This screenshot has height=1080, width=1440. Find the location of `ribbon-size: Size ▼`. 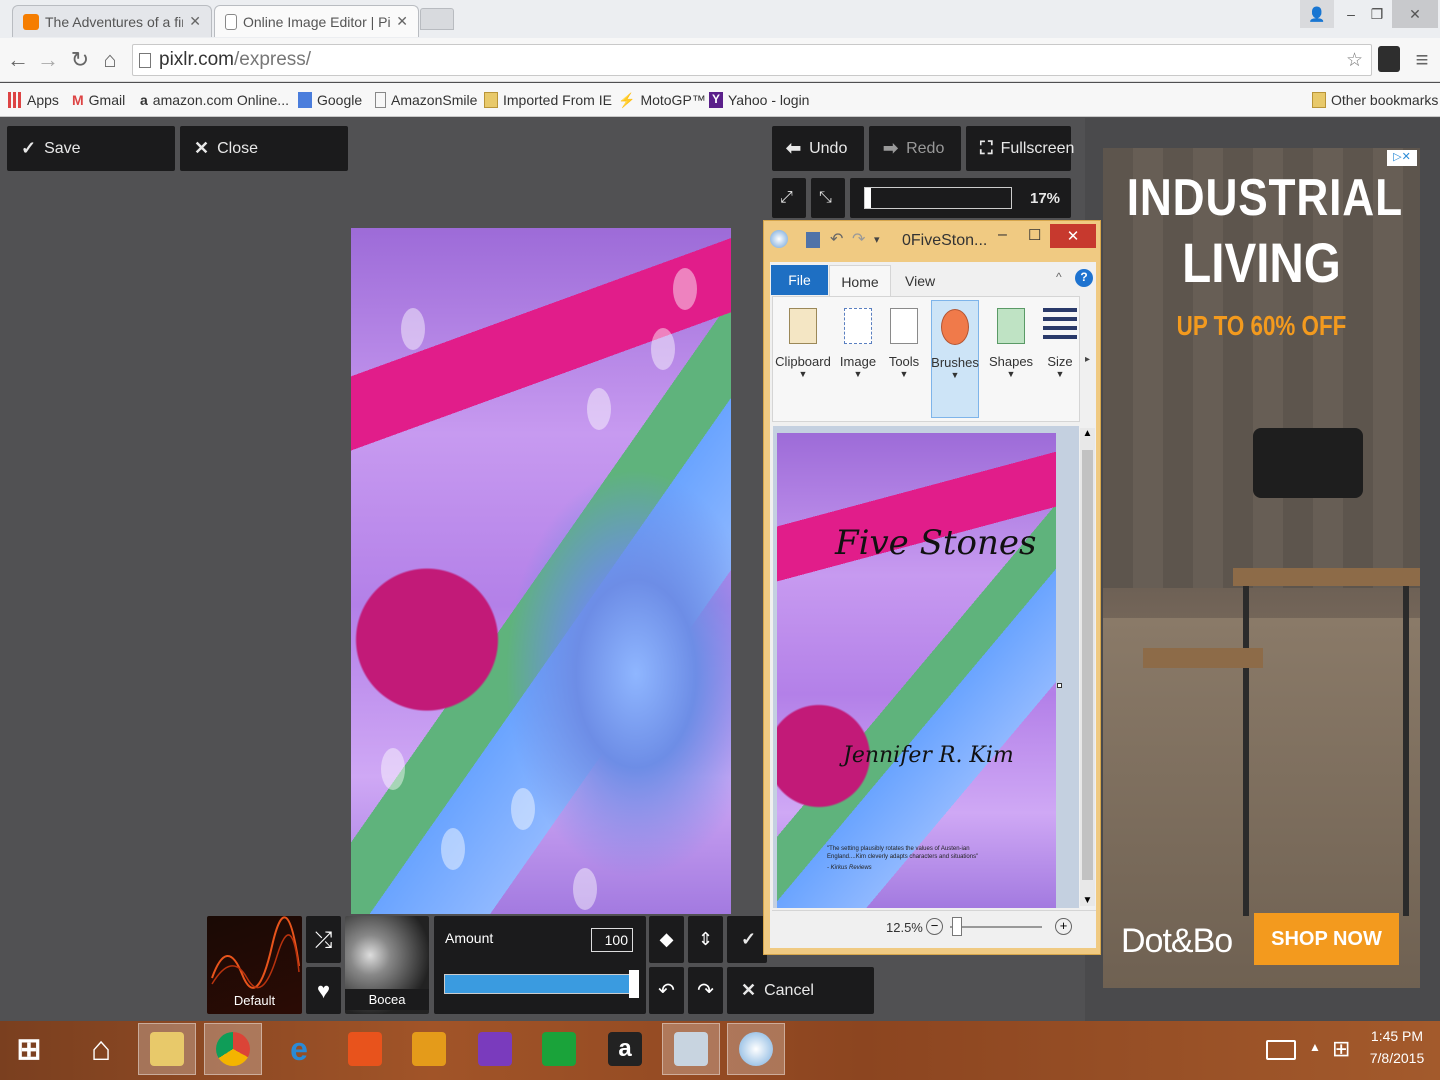

ribbon-size: Size ▼ is located at coordinates (1060, 359).